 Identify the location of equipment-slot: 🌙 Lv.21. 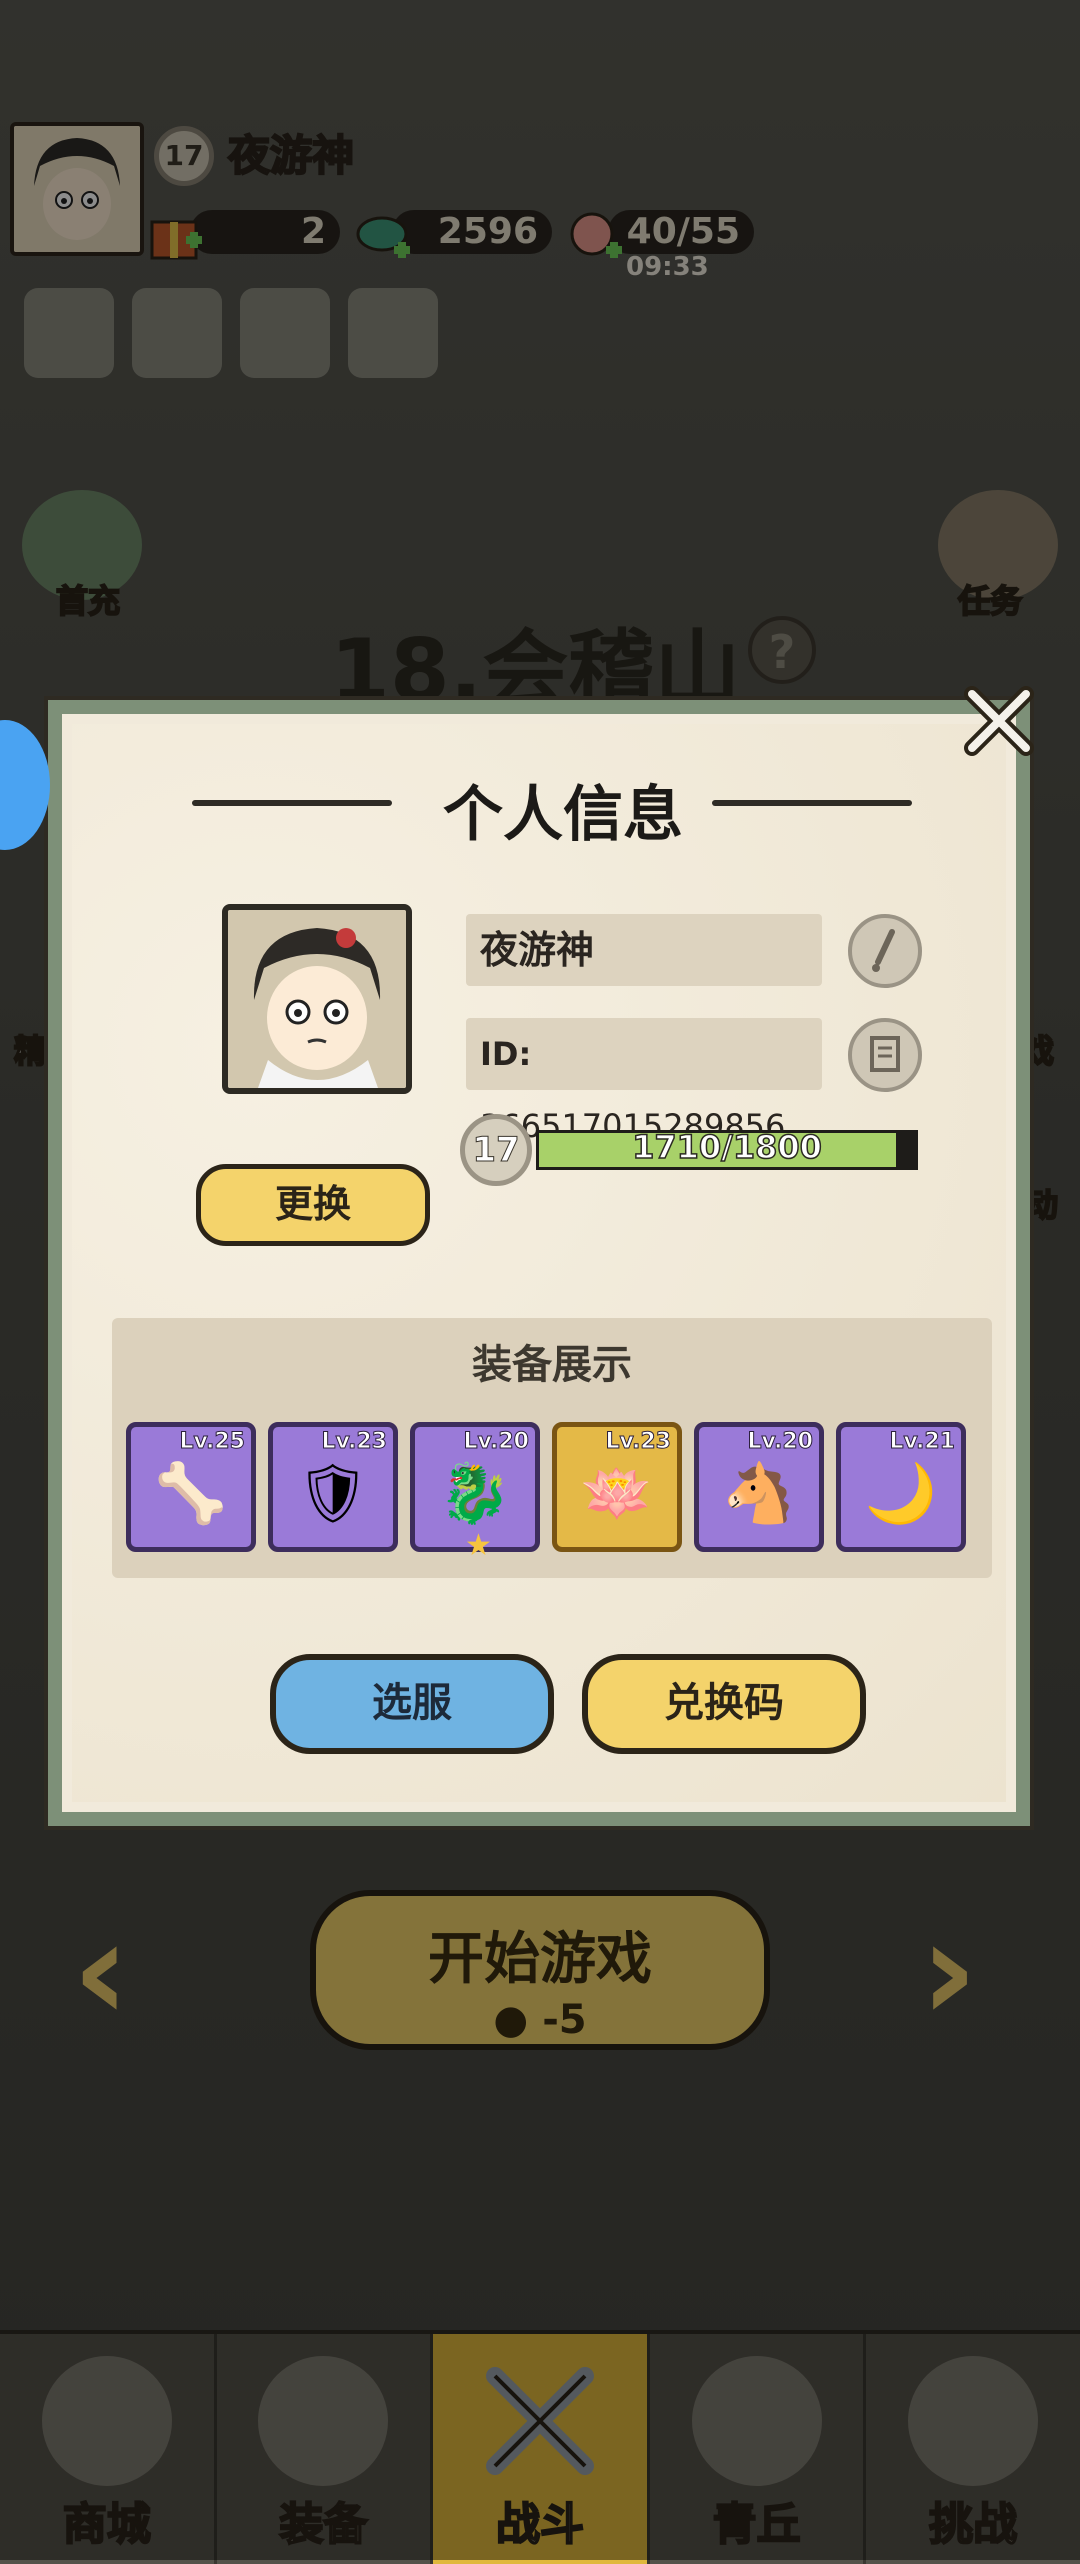
(901, 1487).